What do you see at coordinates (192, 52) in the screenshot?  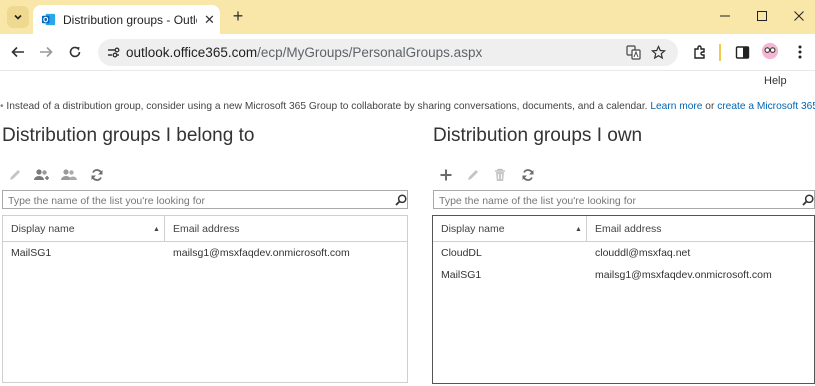 I see `url-host: outlook.office365.com` at bounding box center [192, 52].